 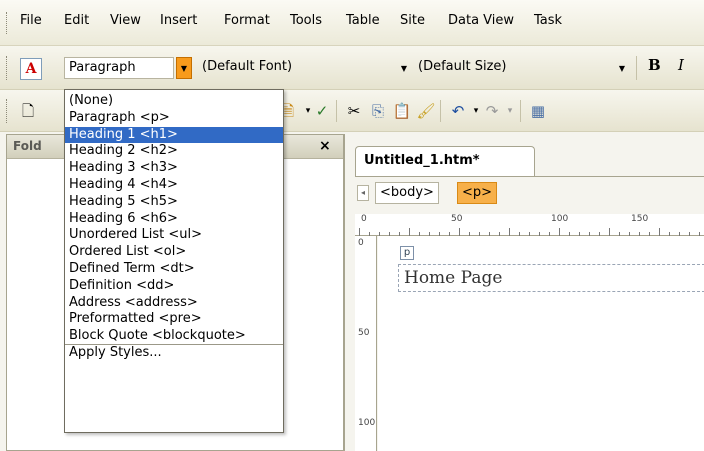 What do you see at coordinates (178, 20) in the screenshot?
I see `menu-insert: Insert` at bounding box center [178, 20].